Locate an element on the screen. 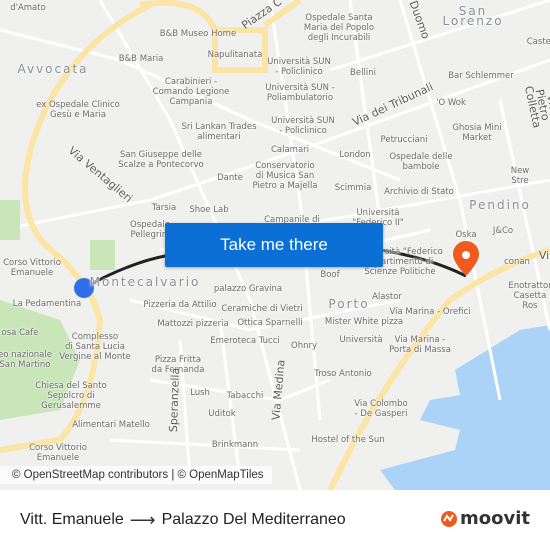 This screenshot has height=550, width=550. poi-label: Mister White pizza is located at coordinates (364, 322).